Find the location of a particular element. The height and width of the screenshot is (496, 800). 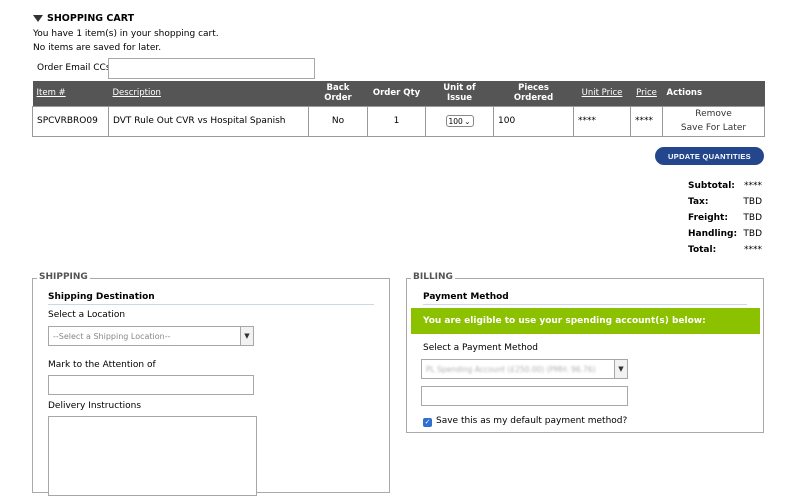

save-for-later-link: Save For Later is located at coordinates (713, 128).